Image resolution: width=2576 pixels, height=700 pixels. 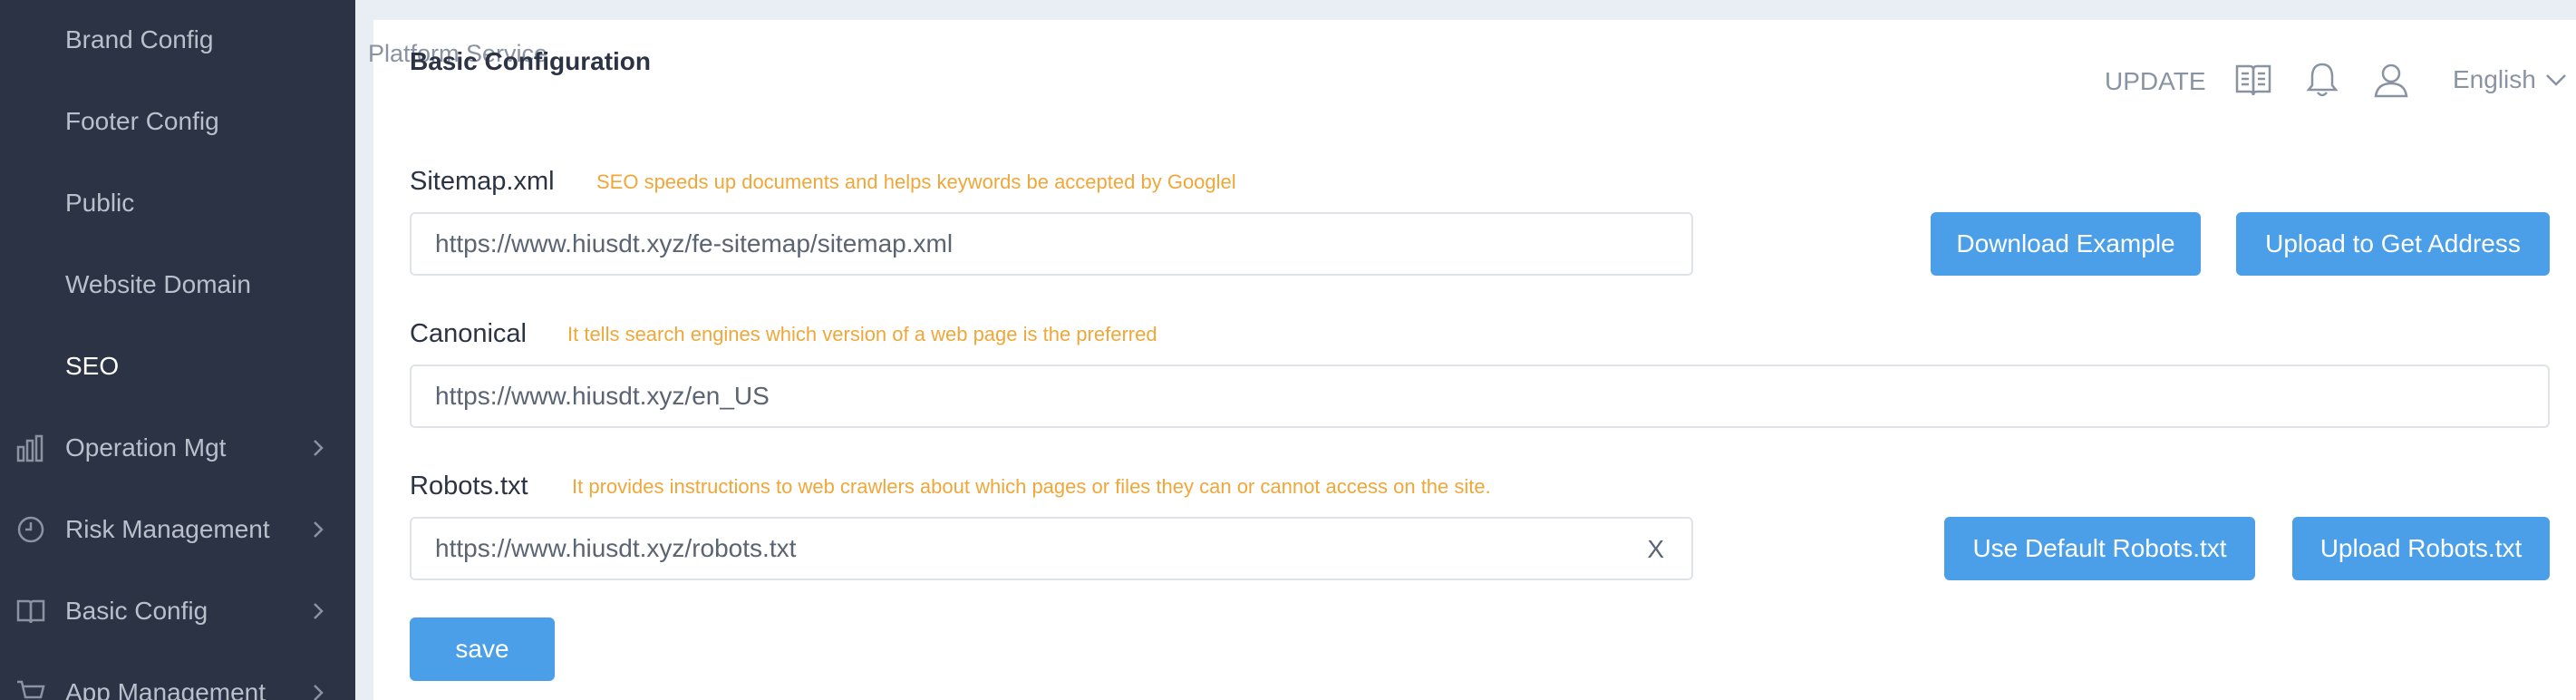 I want to click on robots-input-value: https://www.hiusdt.xyz/robots.txt, so click(x=616, y=548).